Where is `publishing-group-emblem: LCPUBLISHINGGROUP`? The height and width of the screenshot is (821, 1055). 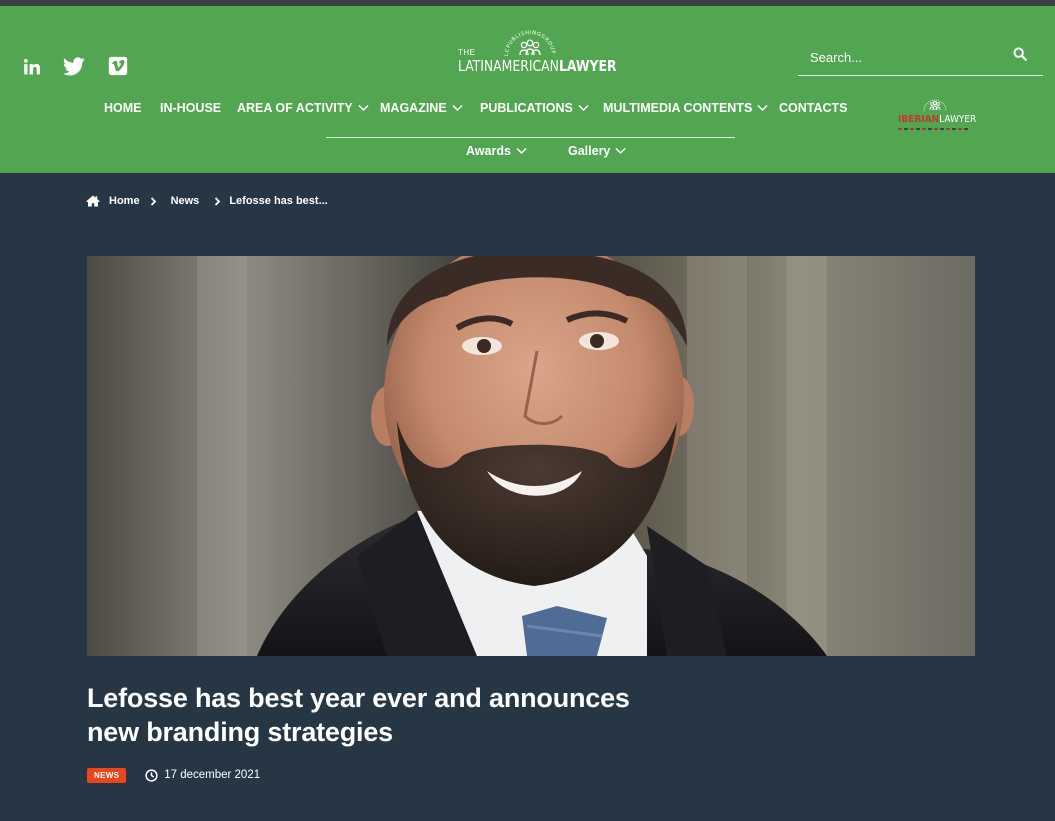 publishing-group-emblem: LCPUBLISHINGGROUP is located at coordinates (530, 43).